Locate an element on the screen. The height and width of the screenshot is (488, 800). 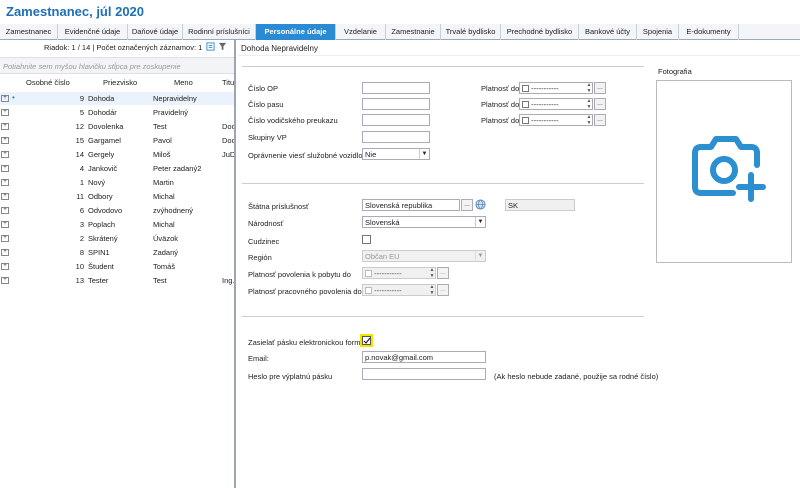
cell-osobne-cislo: 9 is located at coordinates (81, 98).